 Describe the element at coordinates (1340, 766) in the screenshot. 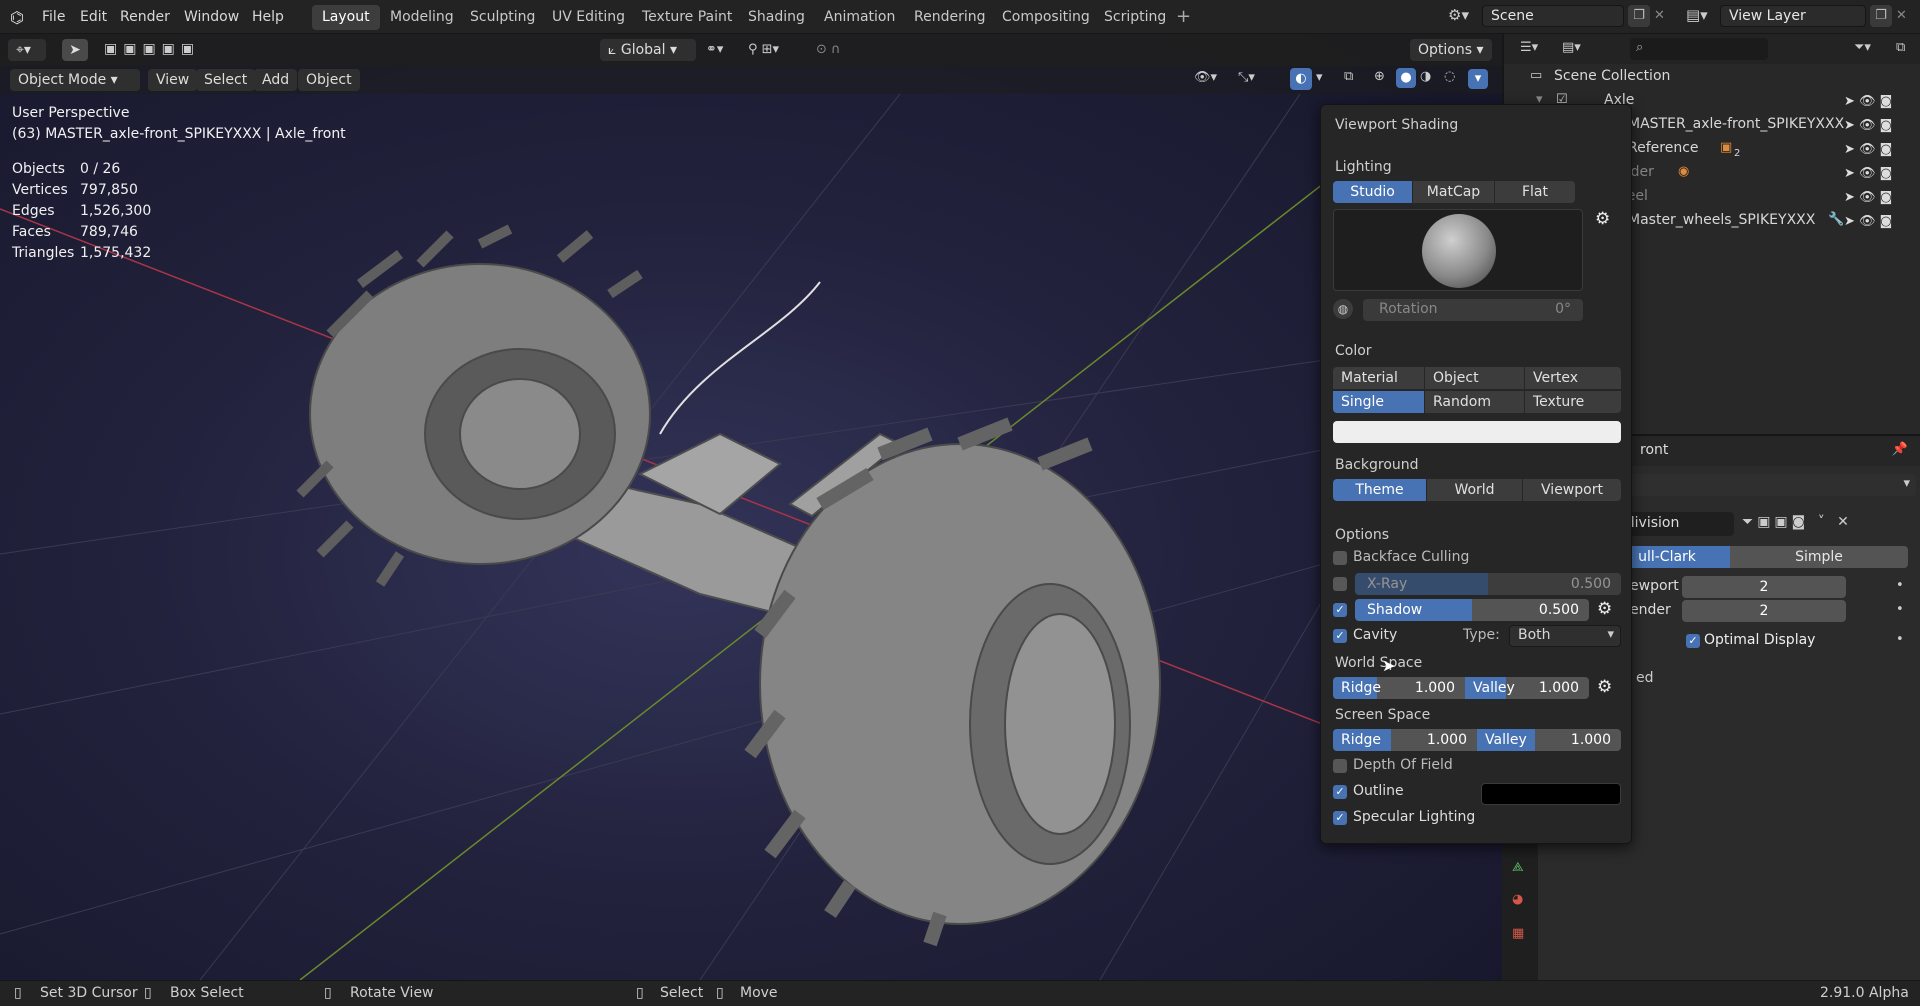

I see `depth-of-field-checkbox` at that location.